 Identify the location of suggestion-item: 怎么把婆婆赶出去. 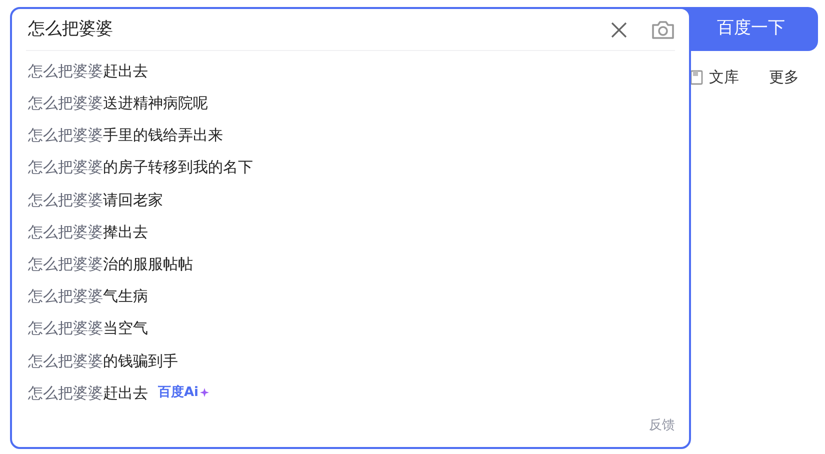
(350, 71).